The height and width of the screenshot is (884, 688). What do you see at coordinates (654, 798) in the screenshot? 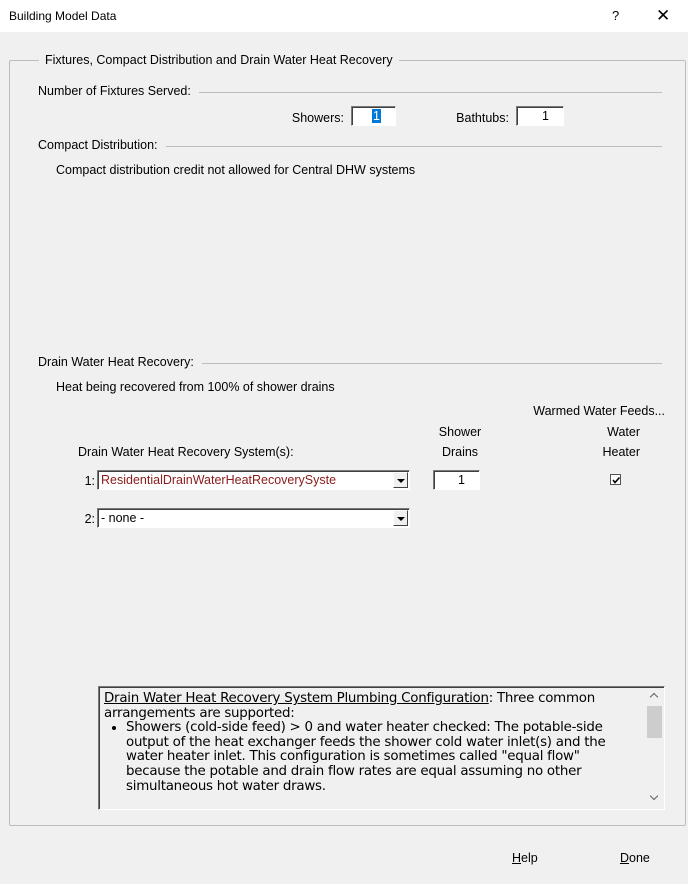
I see `scroll-down-icon` at bounding box center [654, 798].